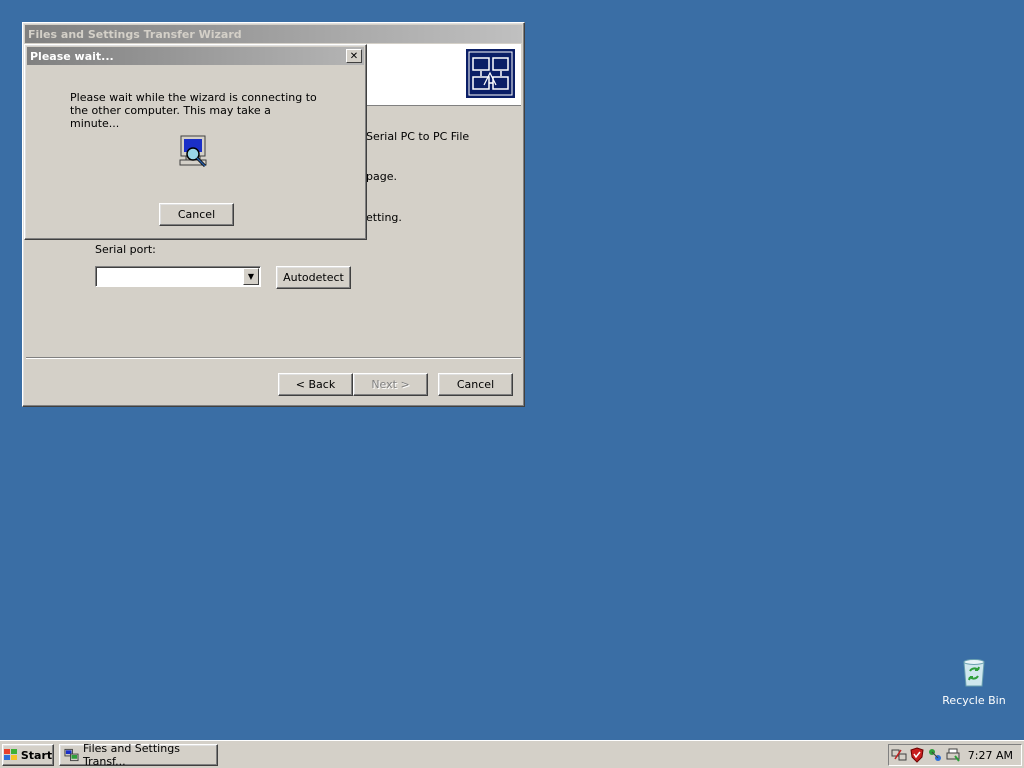 The height and width of the screenshot is (768, 1024). What do you see at coordinates (935, 755) in the screenshot?
I see `connection-icon` at bounding box center [935, 755].